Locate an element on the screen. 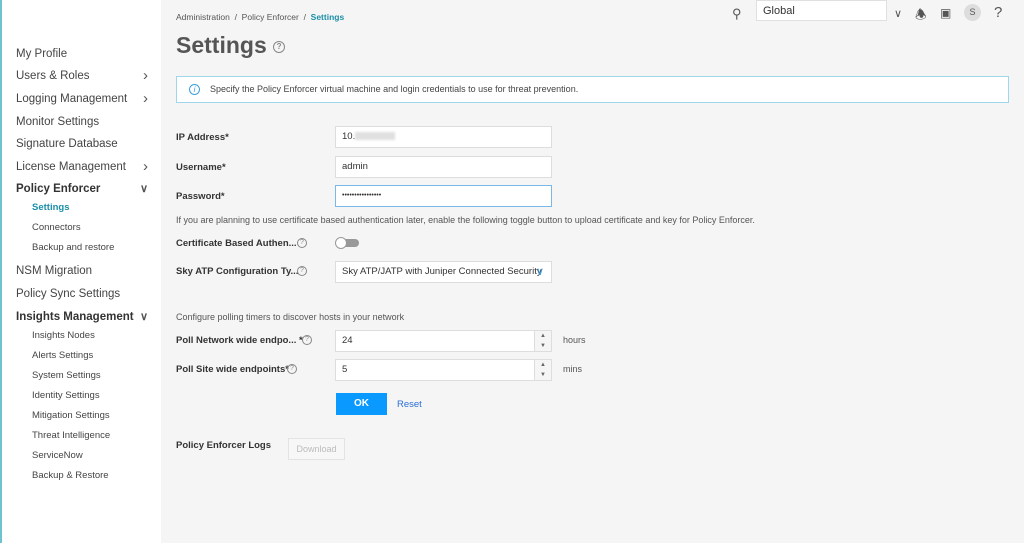 Image resolution: width=1024 pixels, height=543 pixels. password-label: Password* is located at coordinates (200, 196).